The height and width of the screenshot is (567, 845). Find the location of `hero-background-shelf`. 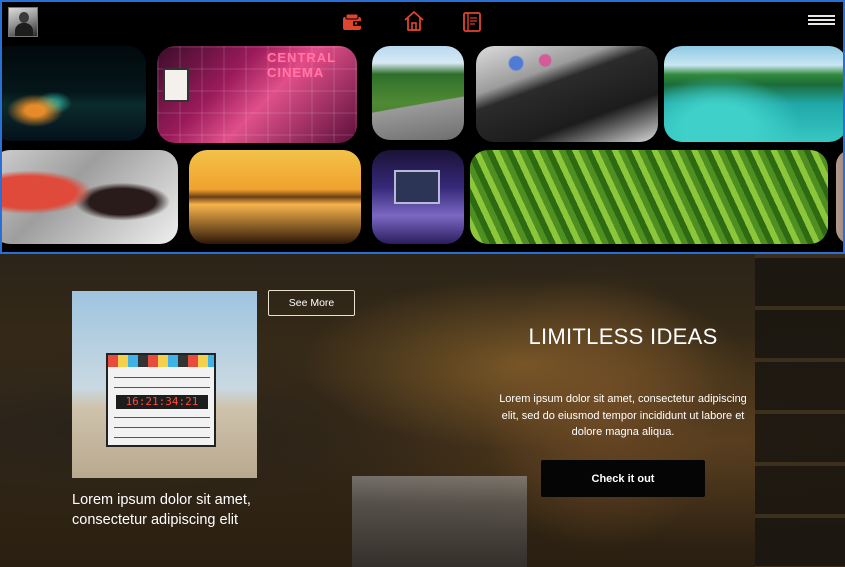

hero-background-shelf is located at coordinates (800, 410).